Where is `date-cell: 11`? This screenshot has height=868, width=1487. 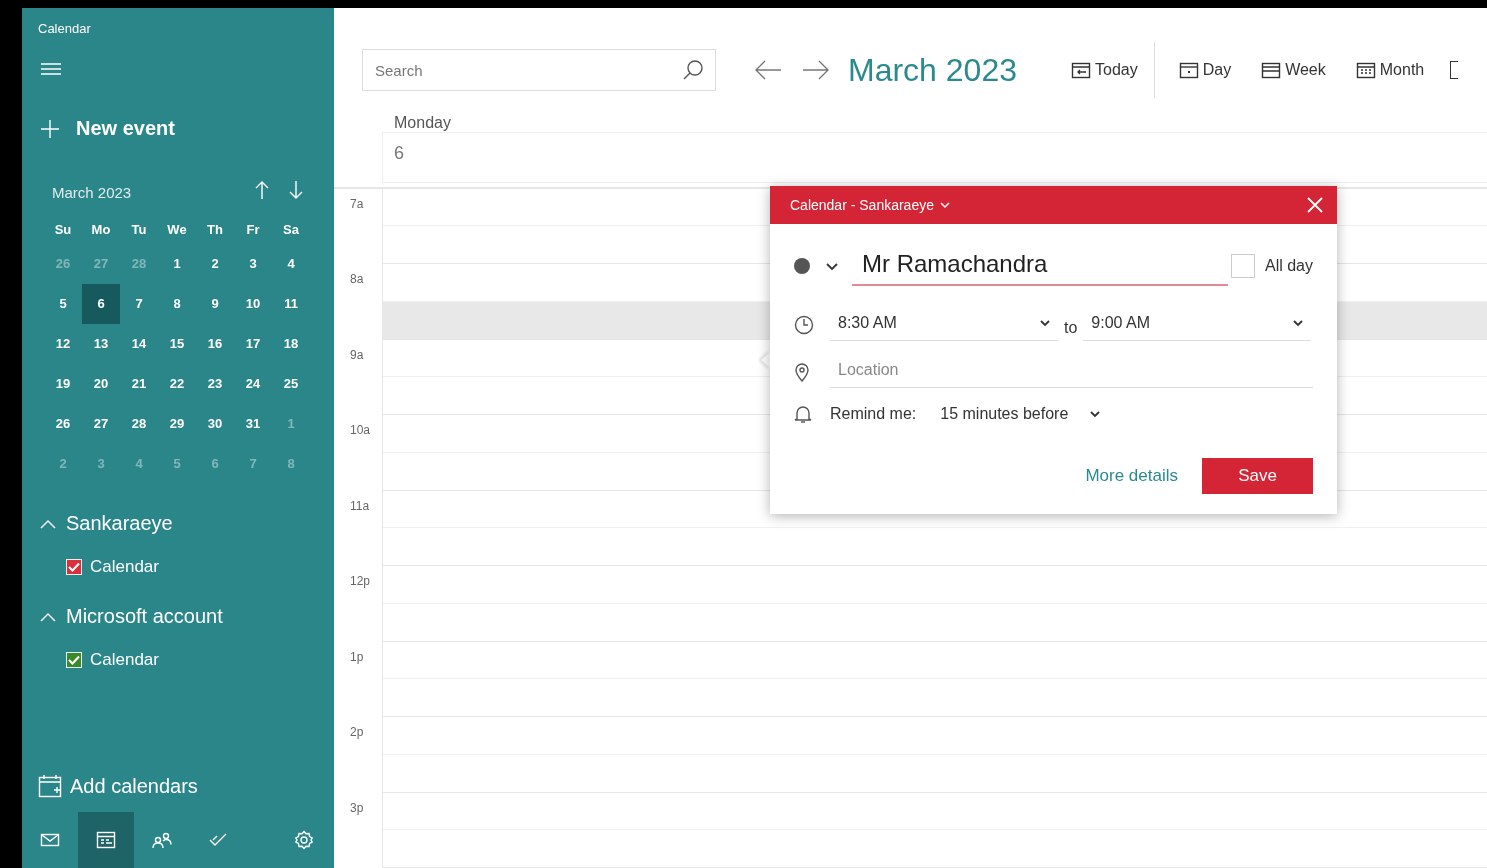
date-cell: 11 is located at coordinates (291, 304).